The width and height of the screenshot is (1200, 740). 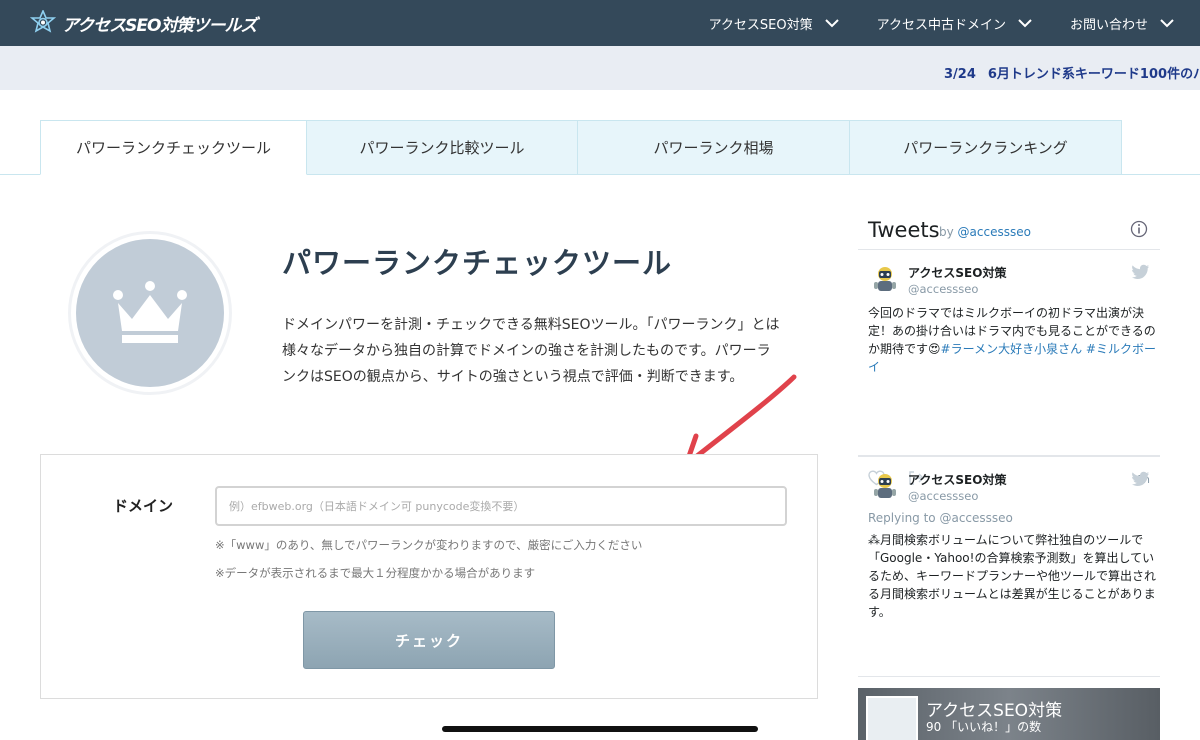 I want to click on tweets-header: Tweets by @accessseo, so click(x=1009, y=228).